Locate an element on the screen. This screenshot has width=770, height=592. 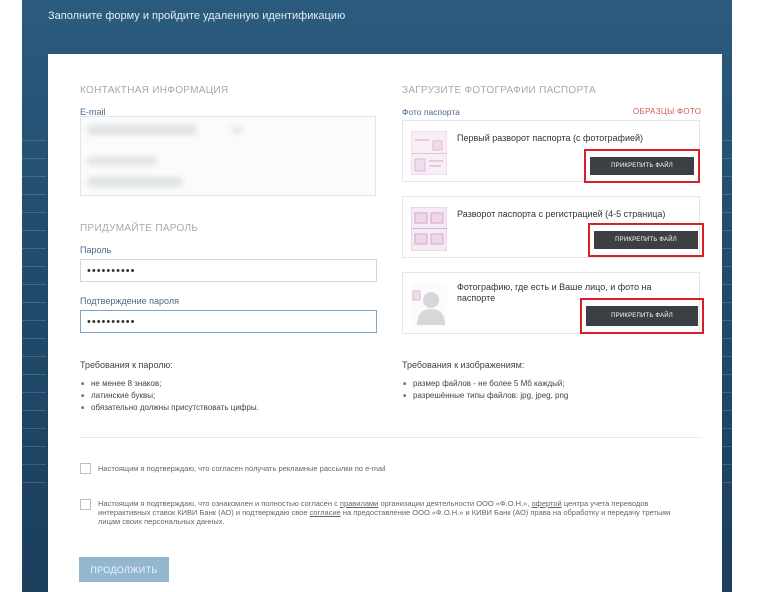
person-silhouette-icon is located at coordinates (429, 305).